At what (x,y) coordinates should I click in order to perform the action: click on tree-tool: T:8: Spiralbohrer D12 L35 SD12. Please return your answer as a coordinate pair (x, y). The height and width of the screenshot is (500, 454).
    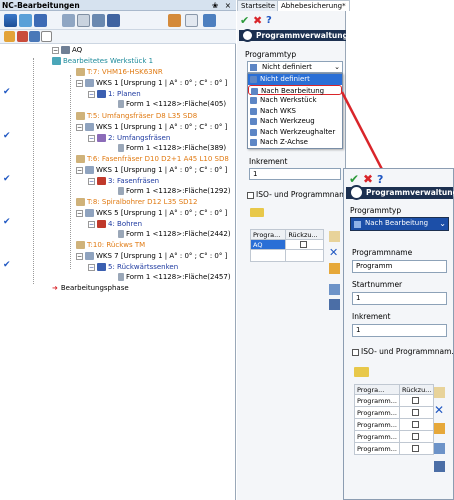
    Looking at the image, I should click on (136, 202).